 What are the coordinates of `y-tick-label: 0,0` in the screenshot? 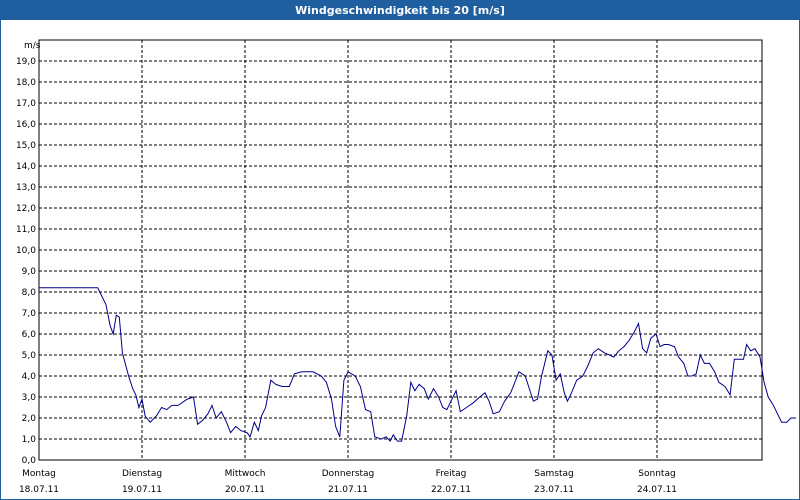 It's located at (29, 461).